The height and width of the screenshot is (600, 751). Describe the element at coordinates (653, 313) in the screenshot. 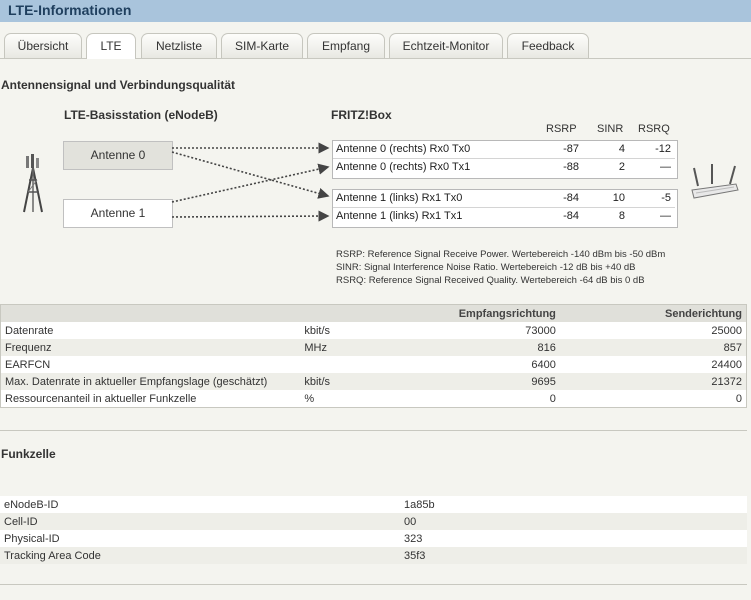

I see `header-senderichtung: Senderichtung` at that location.